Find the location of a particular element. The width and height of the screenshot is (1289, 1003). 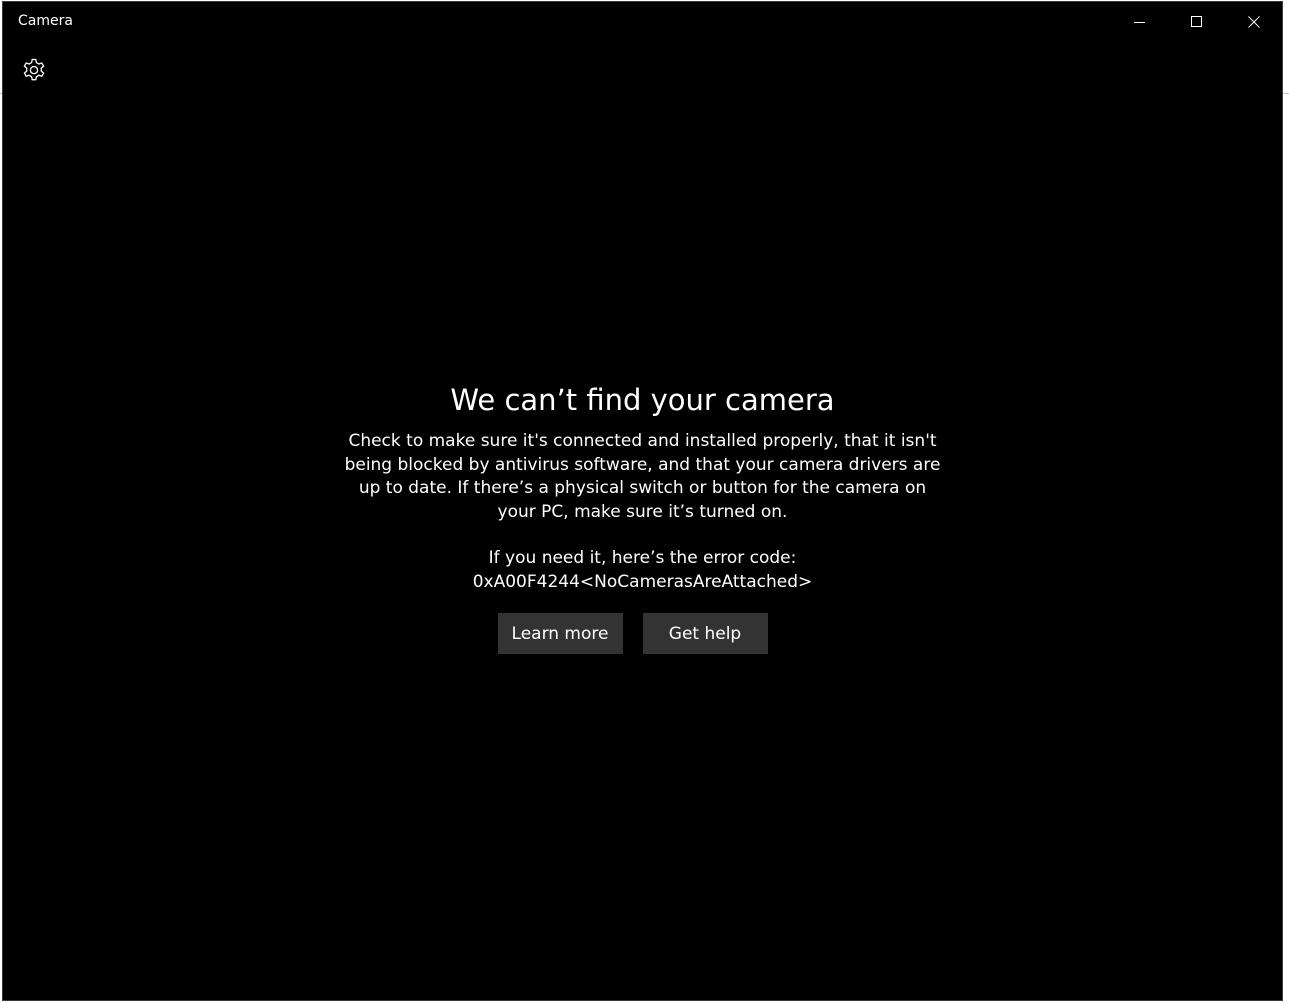

minimize-button is located at coordinates (1139, 22).